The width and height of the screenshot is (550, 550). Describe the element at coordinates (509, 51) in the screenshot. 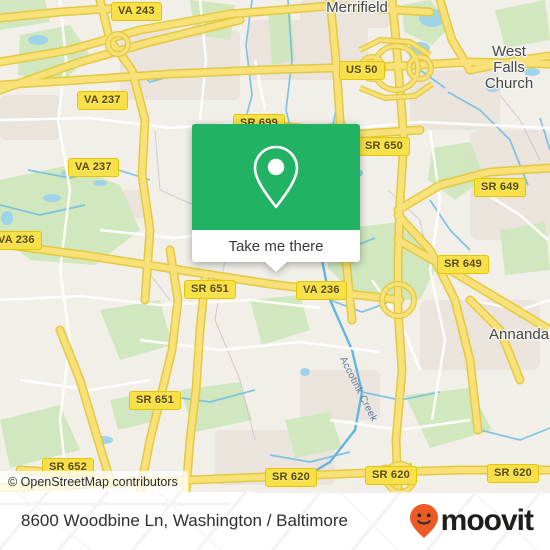

I see `place-label-line: West` at that location.